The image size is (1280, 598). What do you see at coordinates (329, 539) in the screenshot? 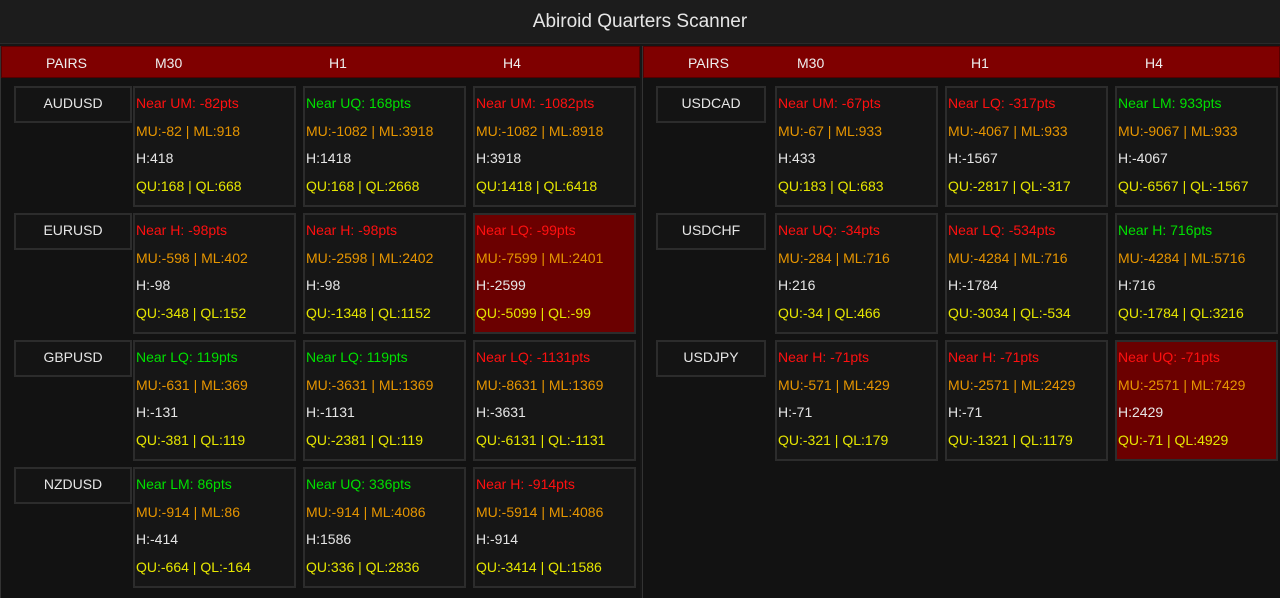
I see `h-text: H:1586` at bounding box center [329, 539].